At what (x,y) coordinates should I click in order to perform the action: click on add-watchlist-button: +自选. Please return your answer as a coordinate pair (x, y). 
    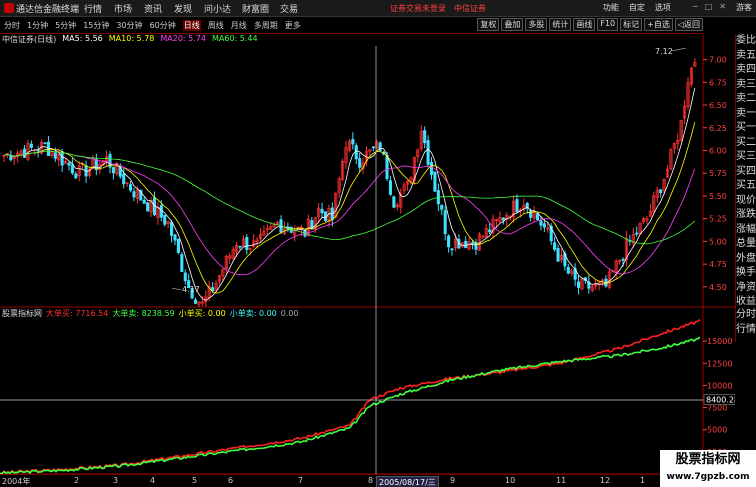
    Looking at the image, I should click on (658, 24).